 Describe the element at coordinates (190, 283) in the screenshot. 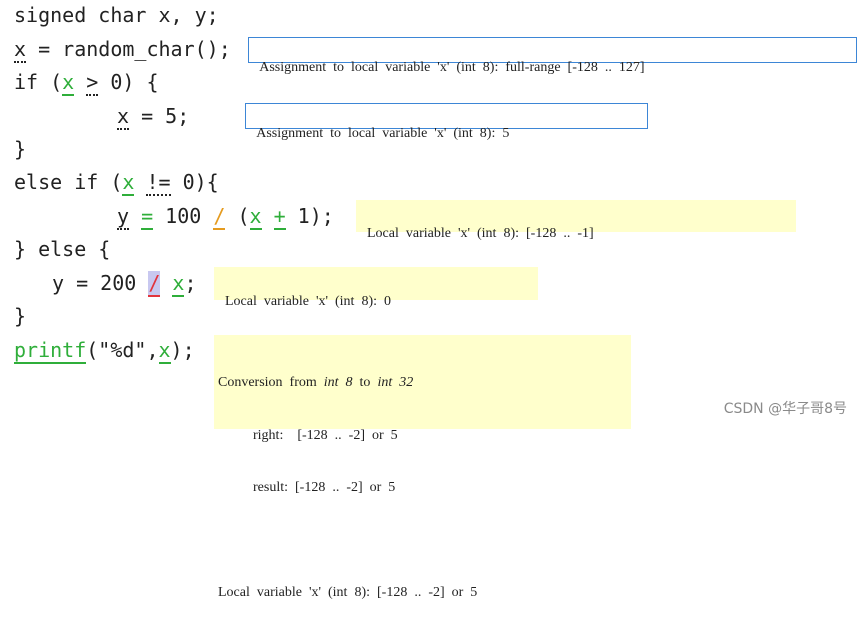

I see `code-text: ;` at that location.